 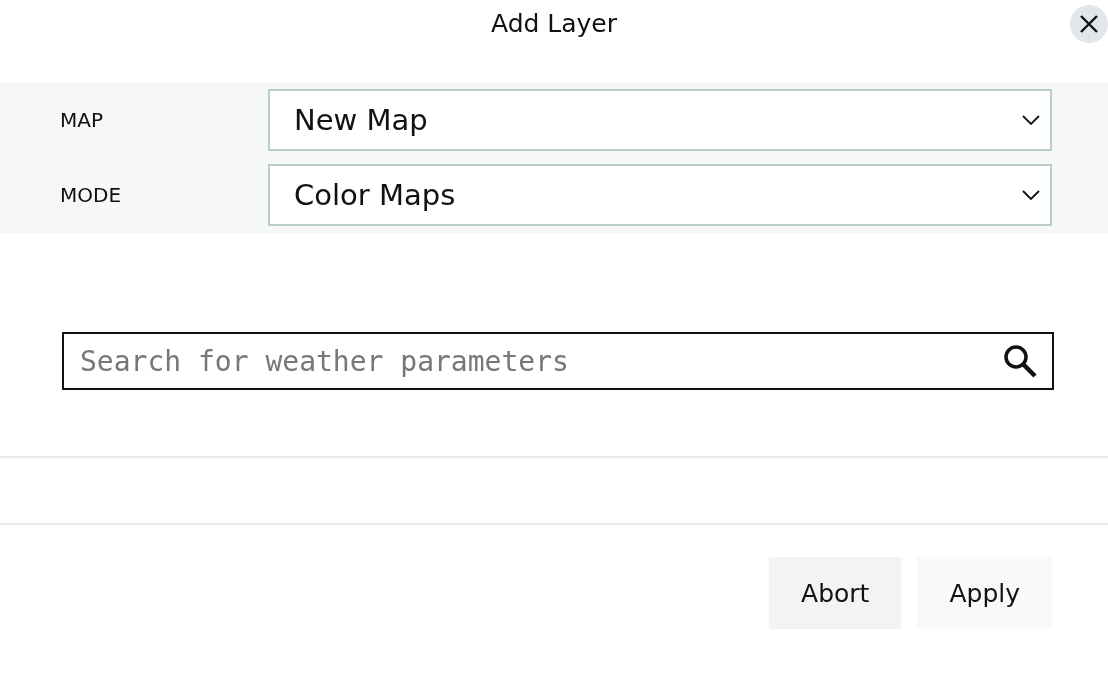 I want to click on close-button, so click(x=1089, y=24).